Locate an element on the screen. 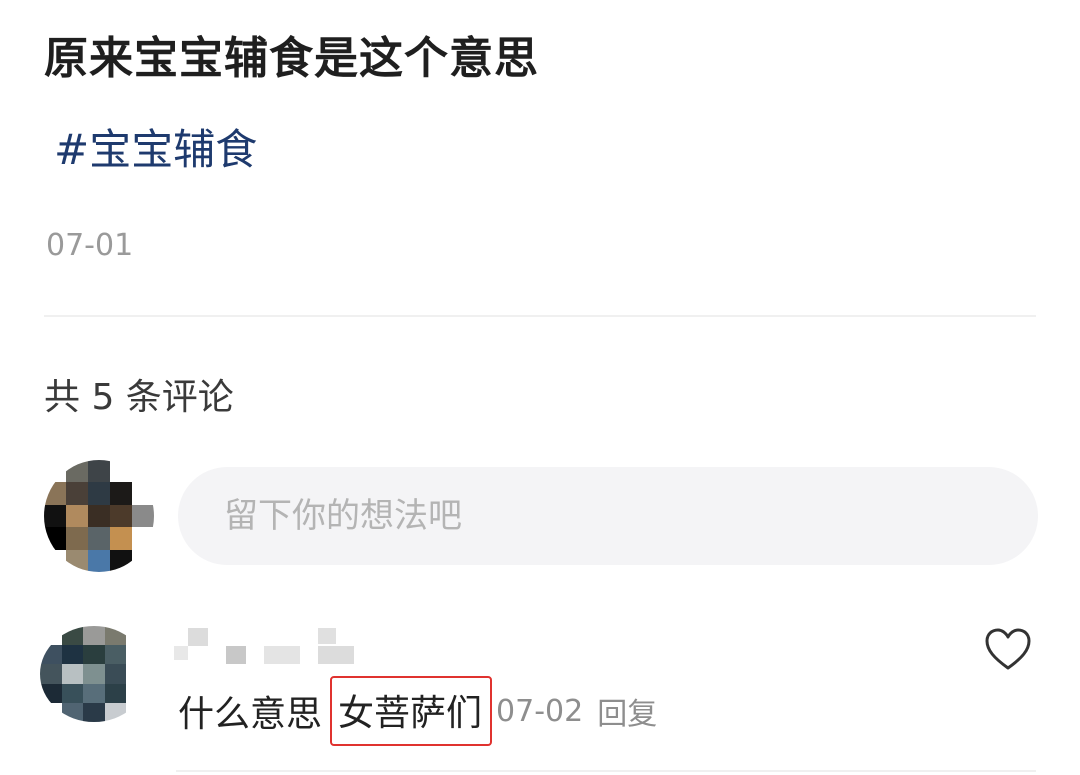 The height and width of the screenshot is (775, 1080). comment-input-box is located at coordinates (608, 516).